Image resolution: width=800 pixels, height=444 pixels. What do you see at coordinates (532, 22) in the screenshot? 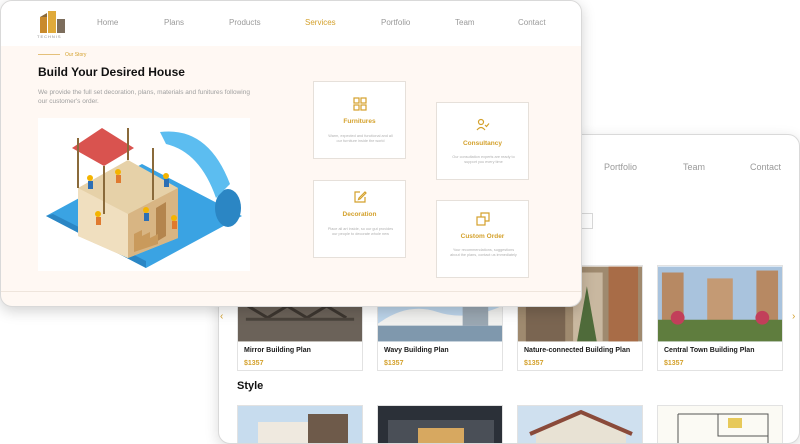
I see `nav-contact: Contact` at bounding box center [532, 22].